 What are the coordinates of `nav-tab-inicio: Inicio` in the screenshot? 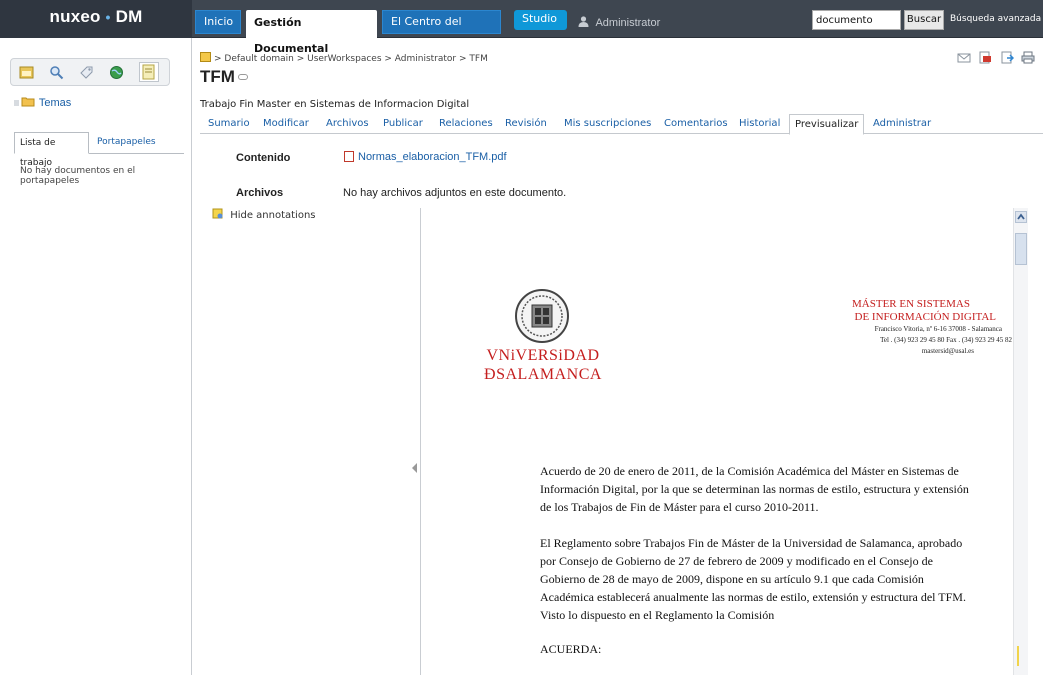 It's located at (218, 22).